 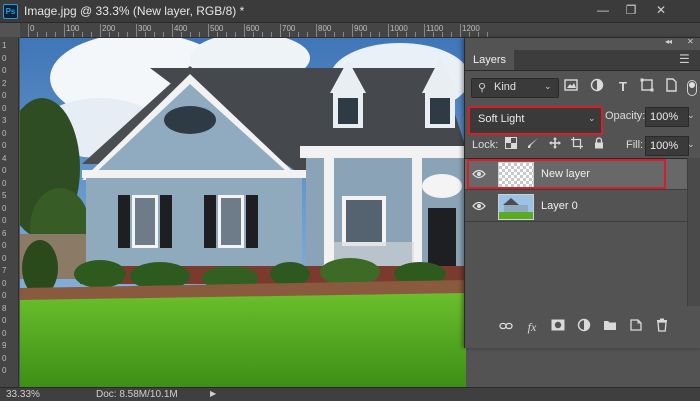 I want to click on link-layers-icon, so click(x=506, y=327).